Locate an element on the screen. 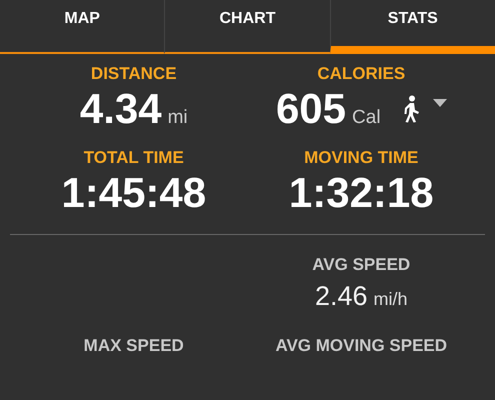 The image size is (495, 400). stat-label: MAX SPEED is located at coordinates (134, 346).